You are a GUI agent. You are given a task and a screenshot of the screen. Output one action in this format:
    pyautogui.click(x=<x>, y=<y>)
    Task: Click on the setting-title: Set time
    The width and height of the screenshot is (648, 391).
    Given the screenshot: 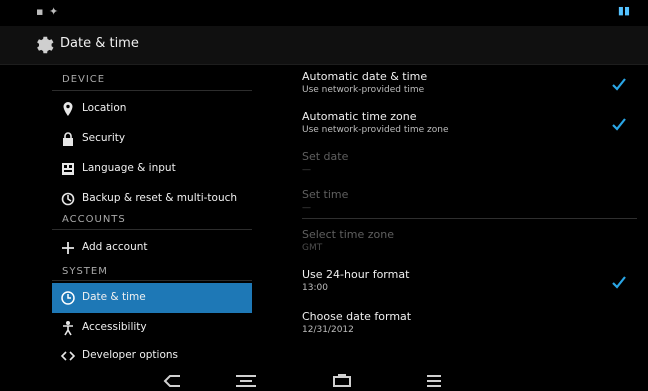 What is the action you would take?
    pyautogui.click(x=325, y=194)
    